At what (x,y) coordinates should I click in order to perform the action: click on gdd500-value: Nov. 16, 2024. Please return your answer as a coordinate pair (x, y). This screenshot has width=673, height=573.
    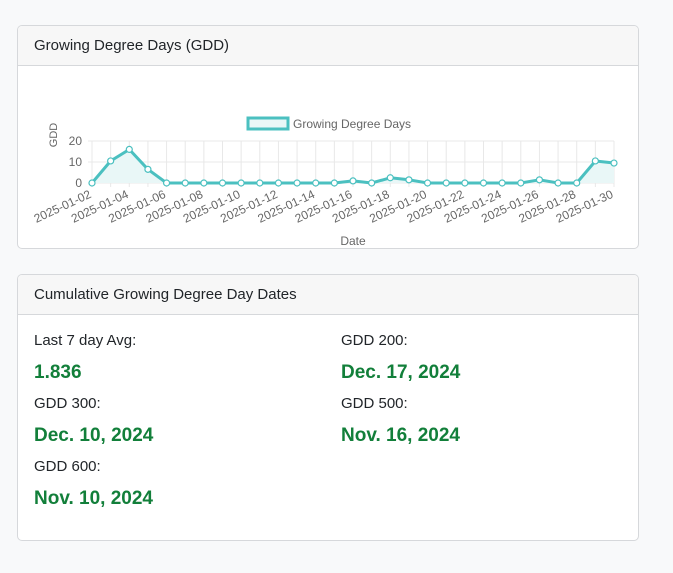
    Looking at the image, I should click on (401, 435).